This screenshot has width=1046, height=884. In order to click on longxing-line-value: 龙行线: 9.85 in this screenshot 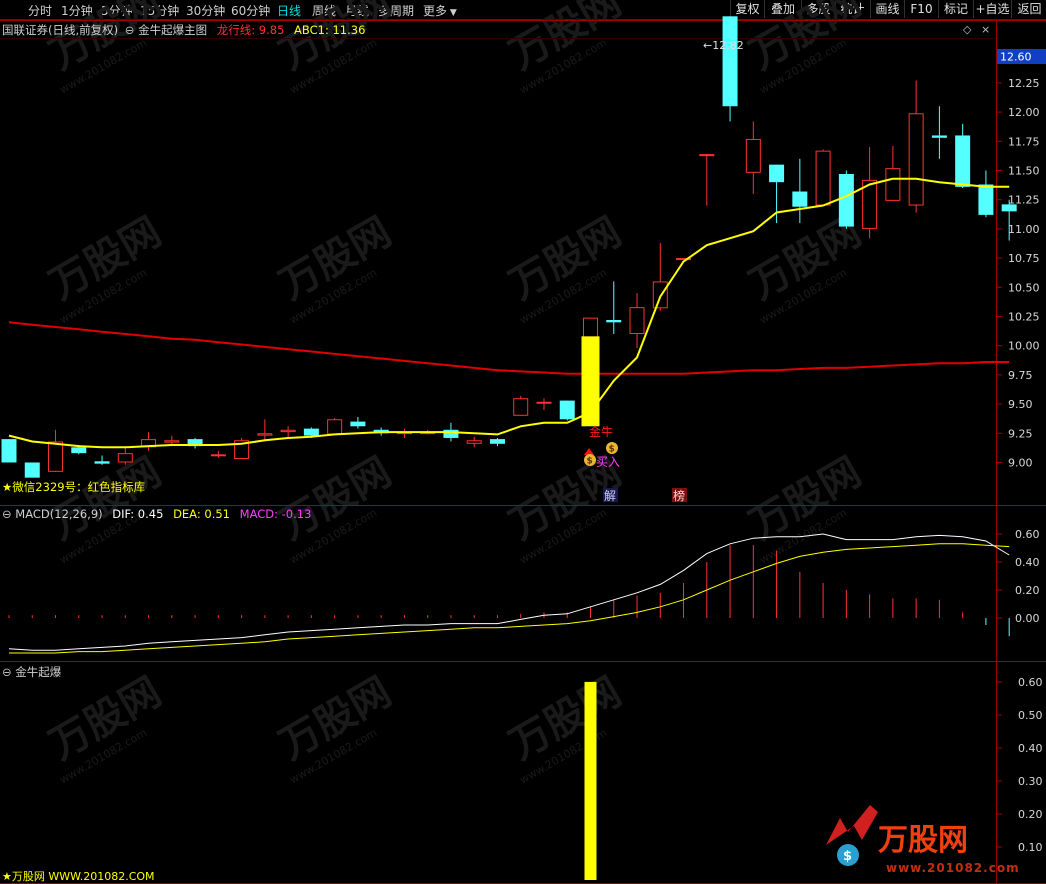, I will do `click(250, 30)`.